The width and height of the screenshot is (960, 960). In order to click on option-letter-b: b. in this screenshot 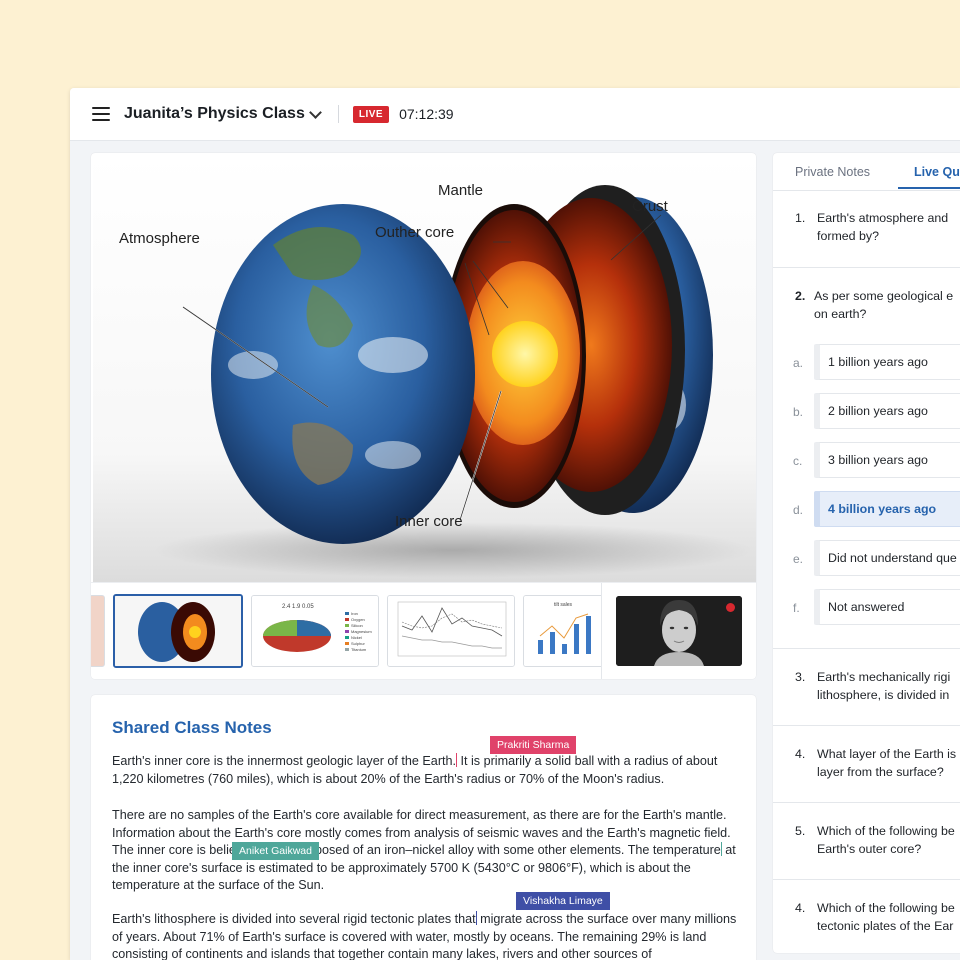, I will do `click(798, 412)`.